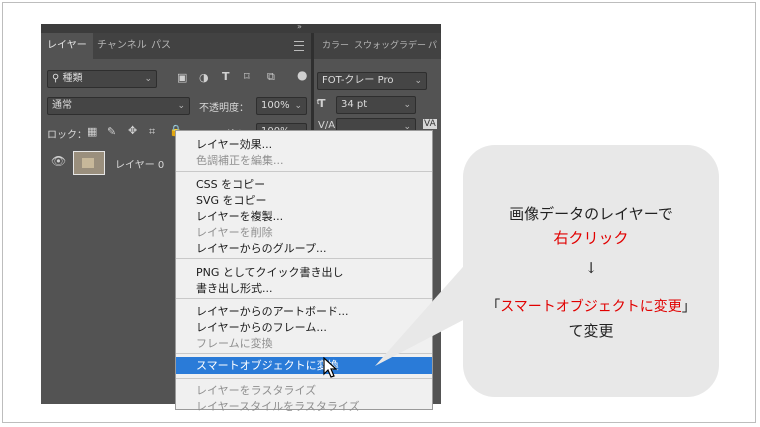  I want to click on callout-line-2: 右クリック, so click(591, 238).